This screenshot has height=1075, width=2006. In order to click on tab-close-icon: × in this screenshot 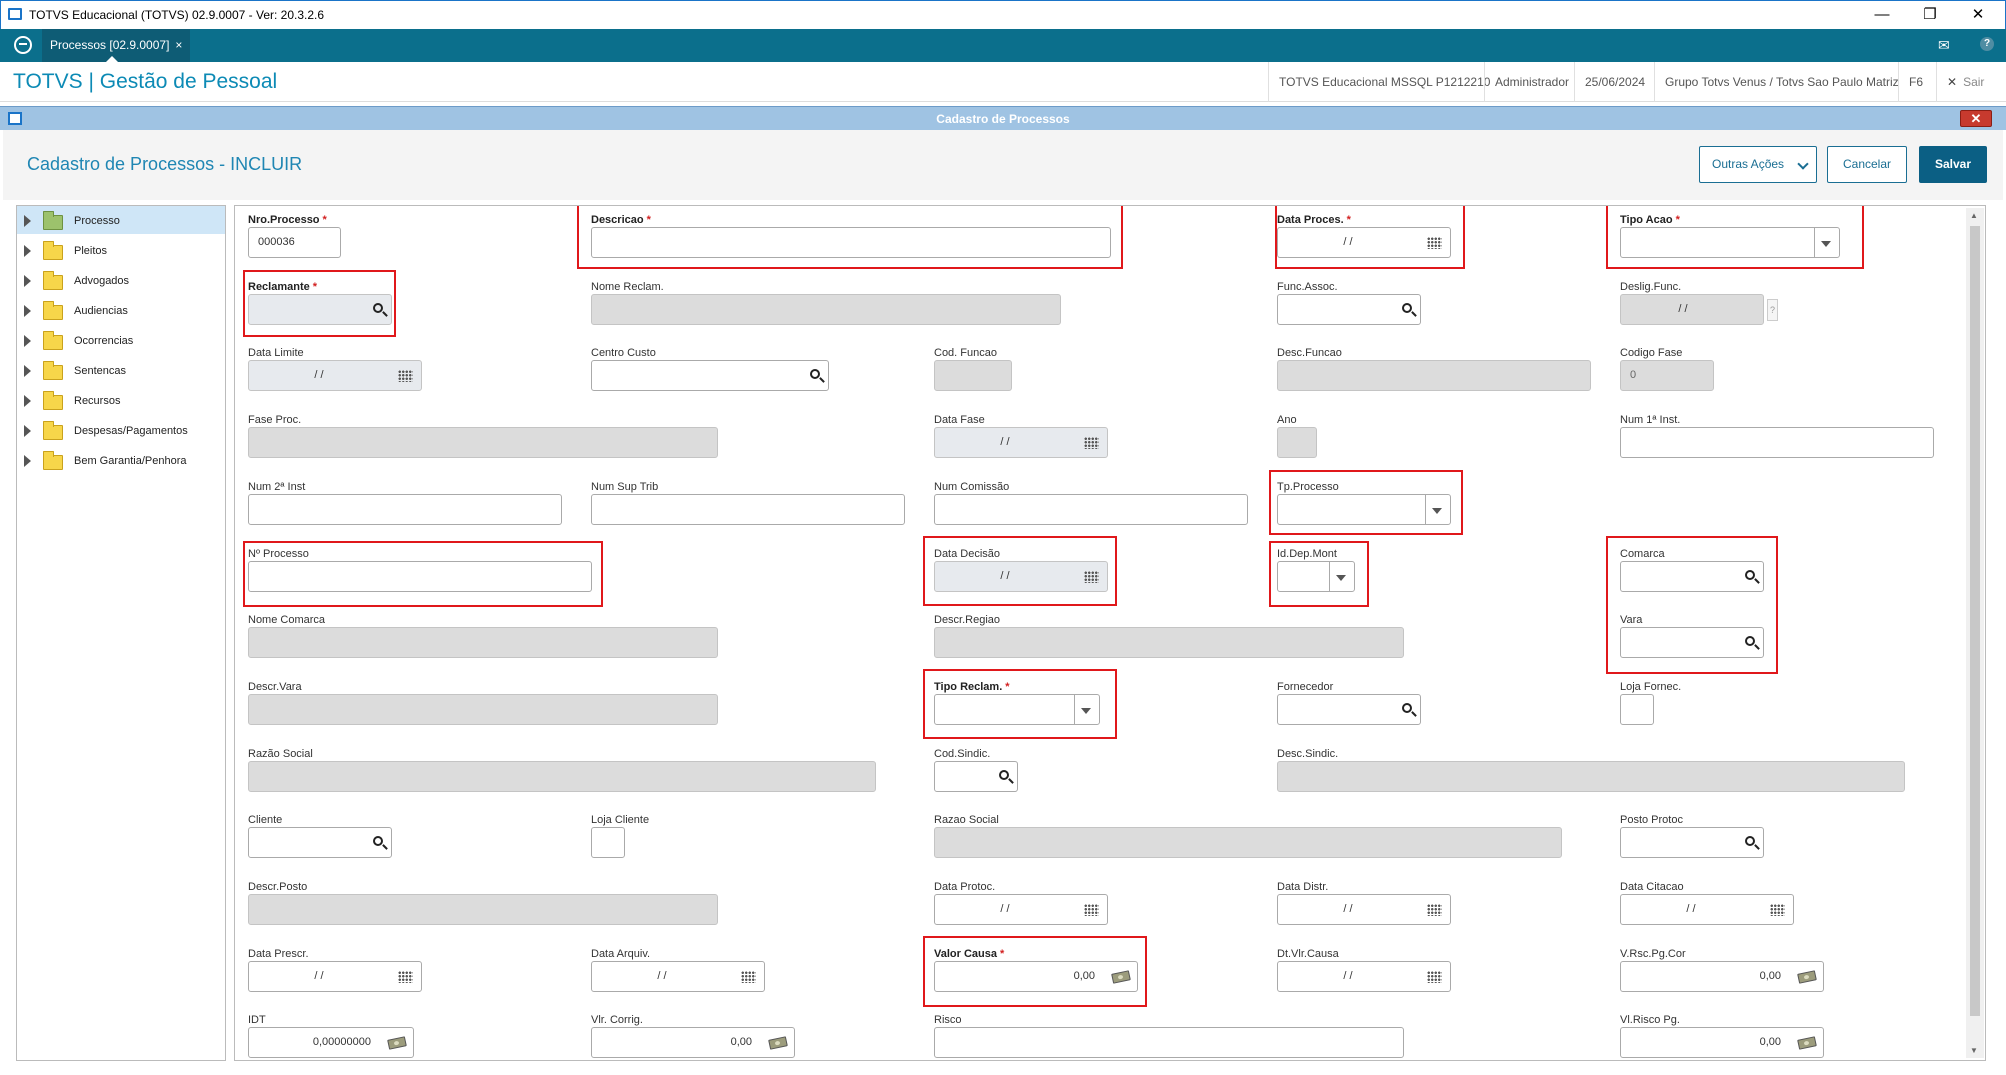, I will do `click(178, 45)`.